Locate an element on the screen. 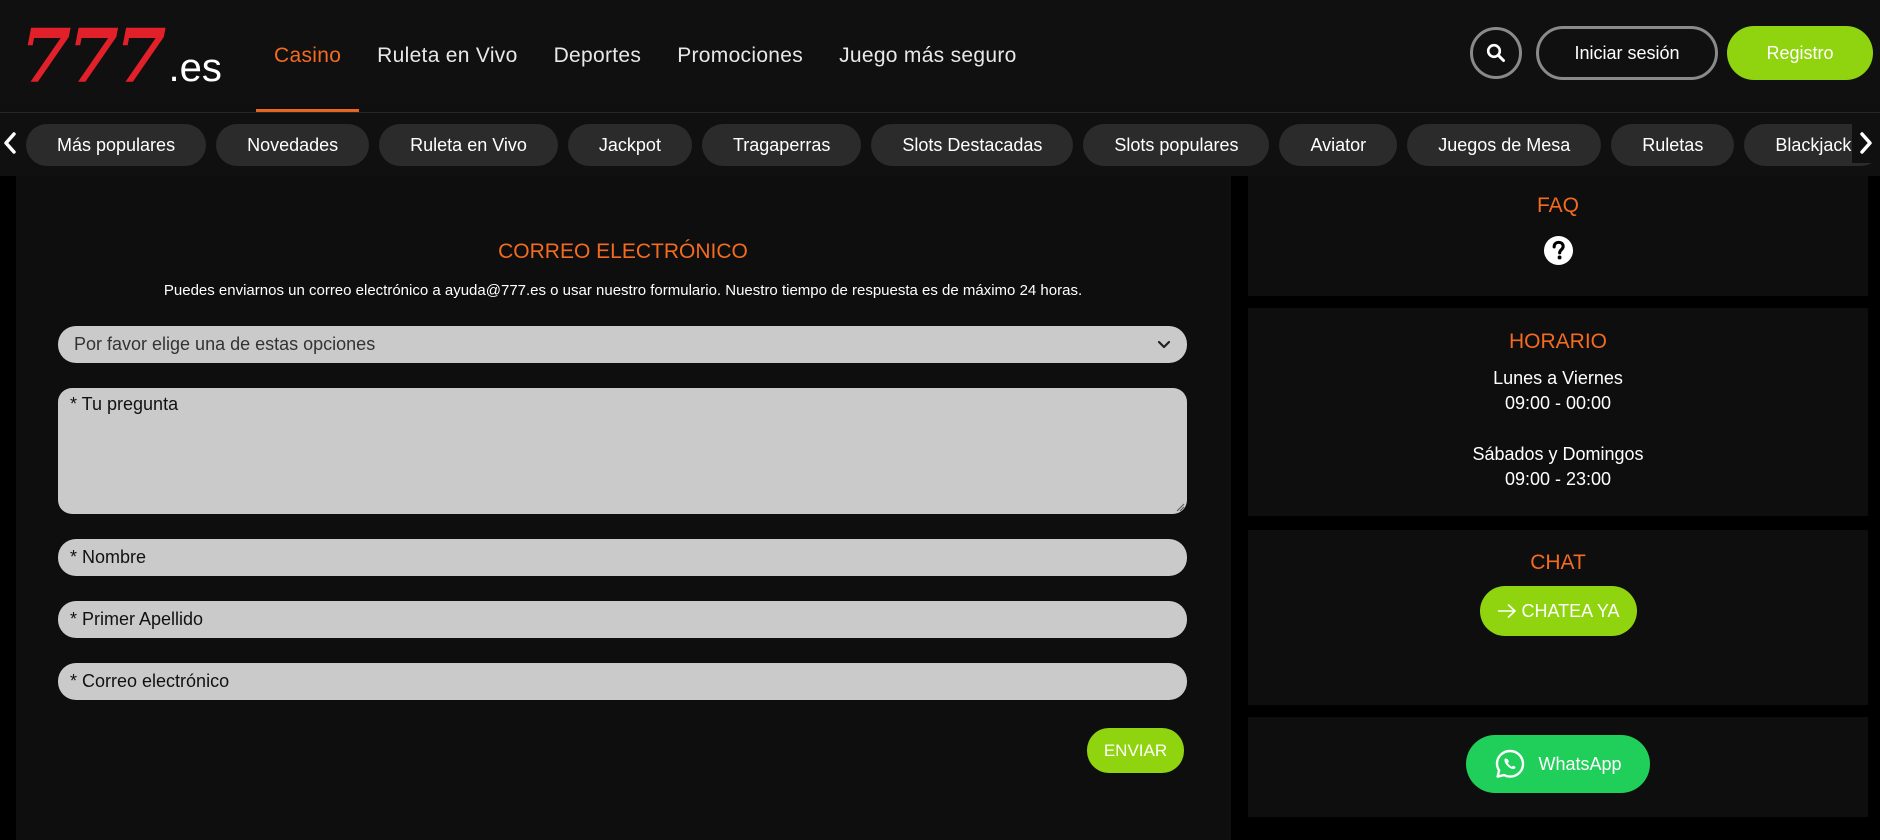 This screenshot has width=1880, height=840. whatsapp-button: WhatsApp is located at coordinates (1558, 764).